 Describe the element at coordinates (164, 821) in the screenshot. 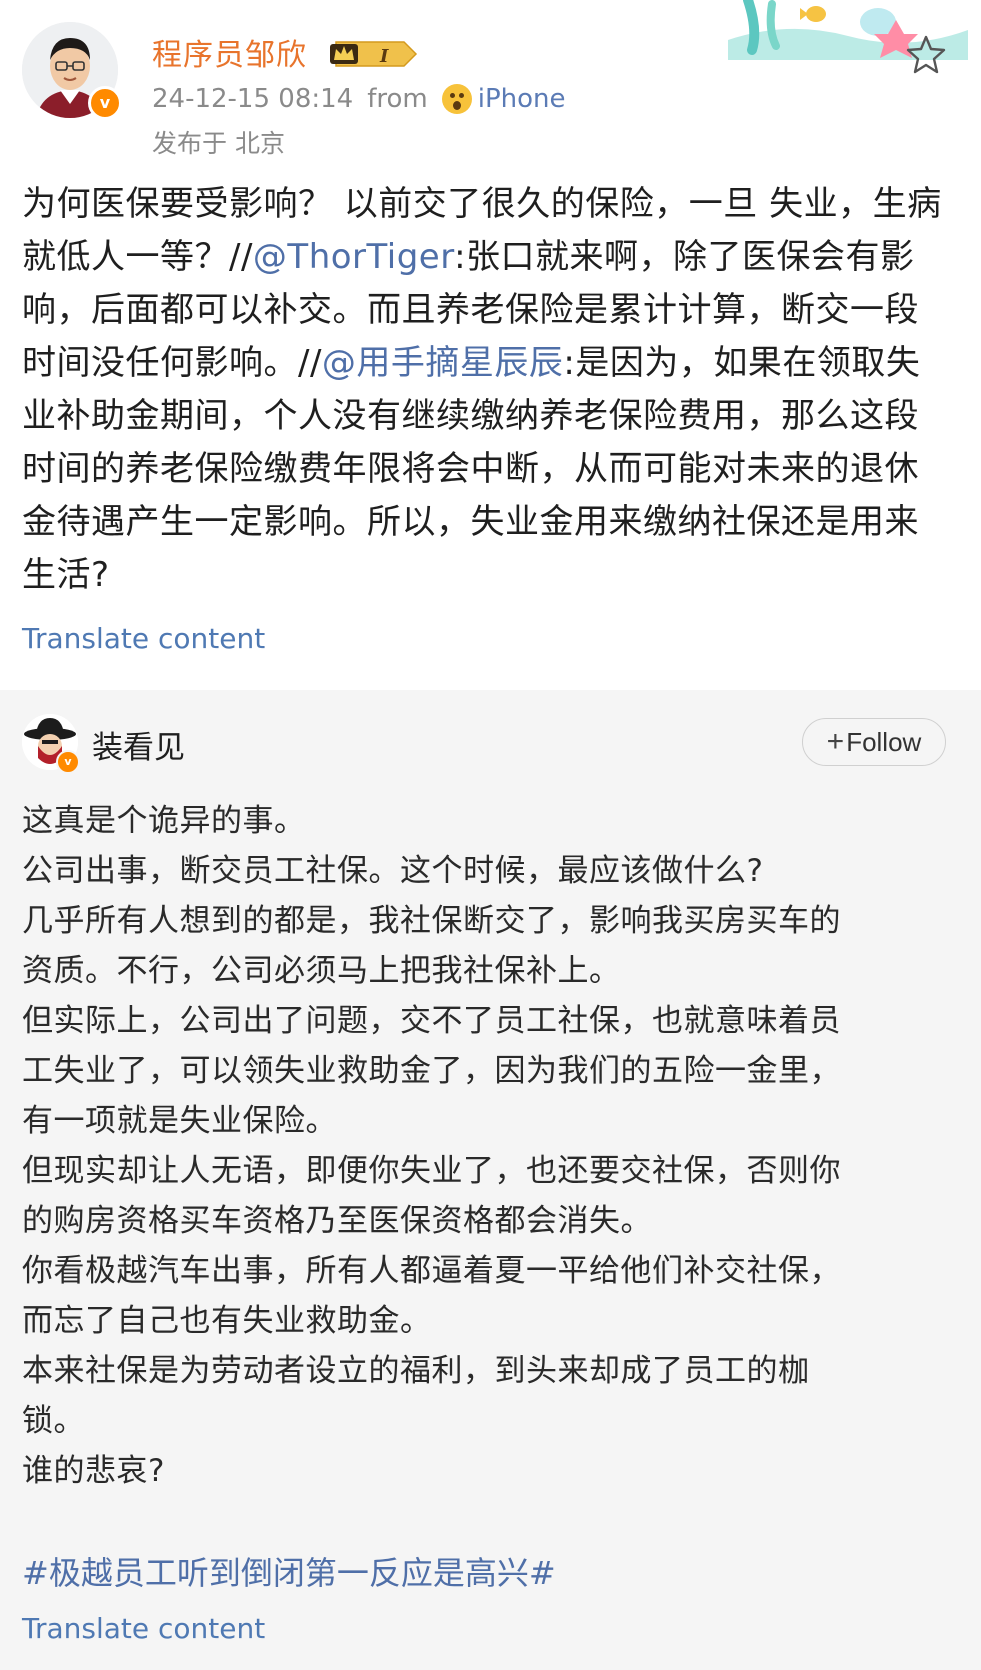

I see `repost-line: 这真是个诡异的事。` at that location.